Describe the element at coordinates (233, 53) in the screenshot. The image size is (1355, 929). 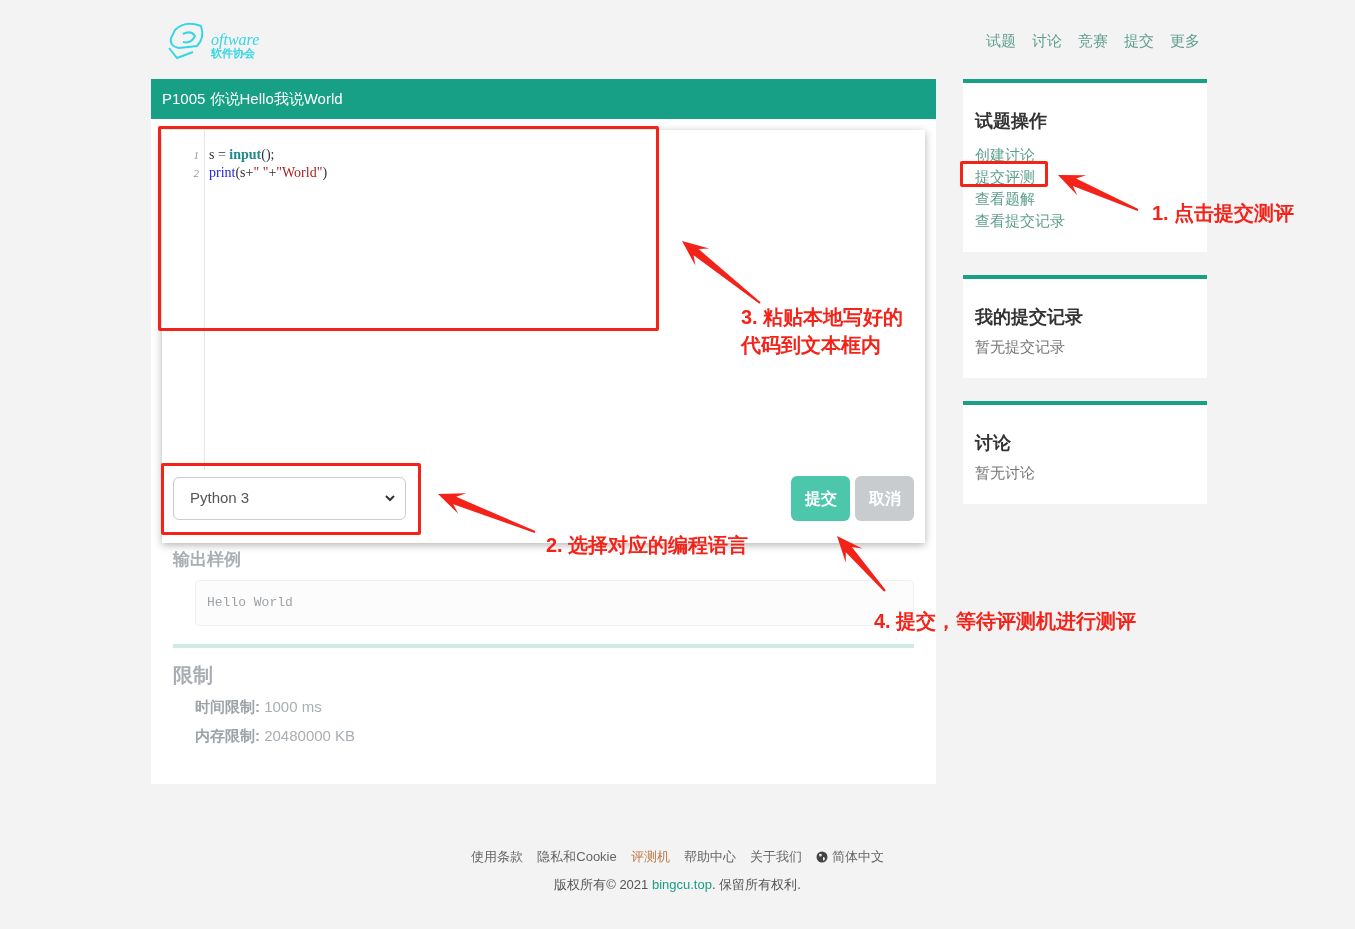
I see `logo-subtitle: 软件协会` at that location.